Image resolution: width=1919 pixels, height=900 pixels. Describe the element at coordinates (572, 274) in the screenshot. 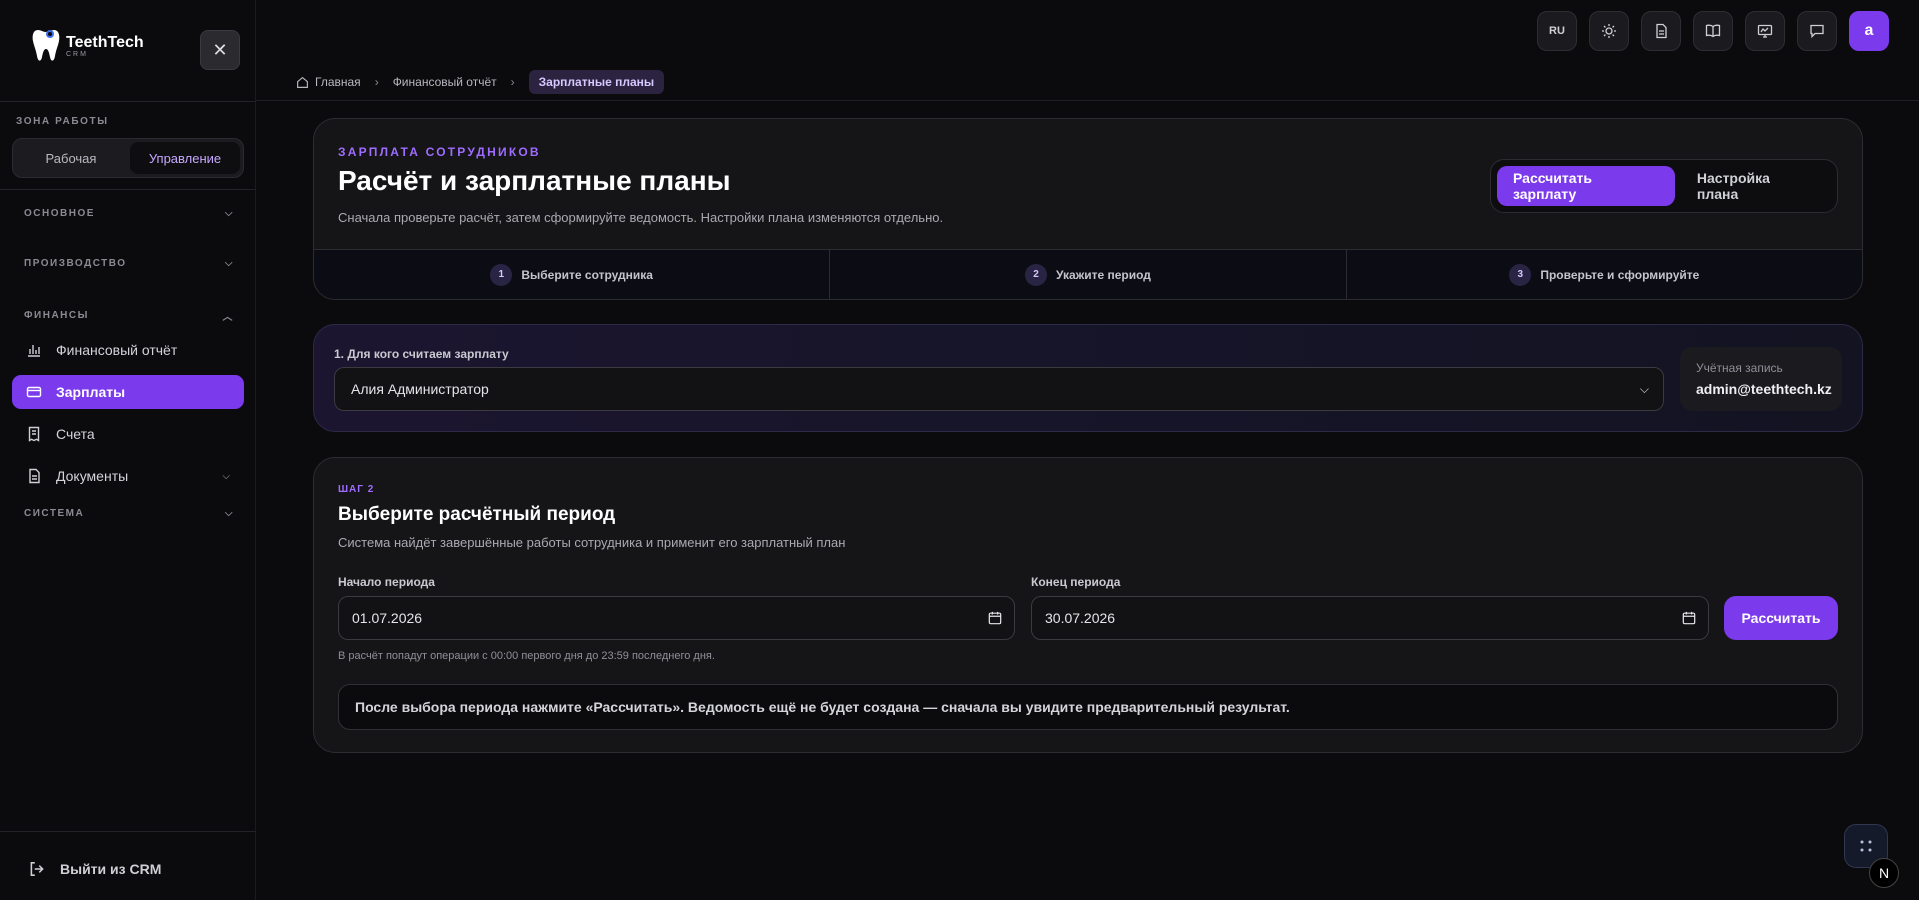

I see `step-item: 1 Выберите сотрудника` at that location.